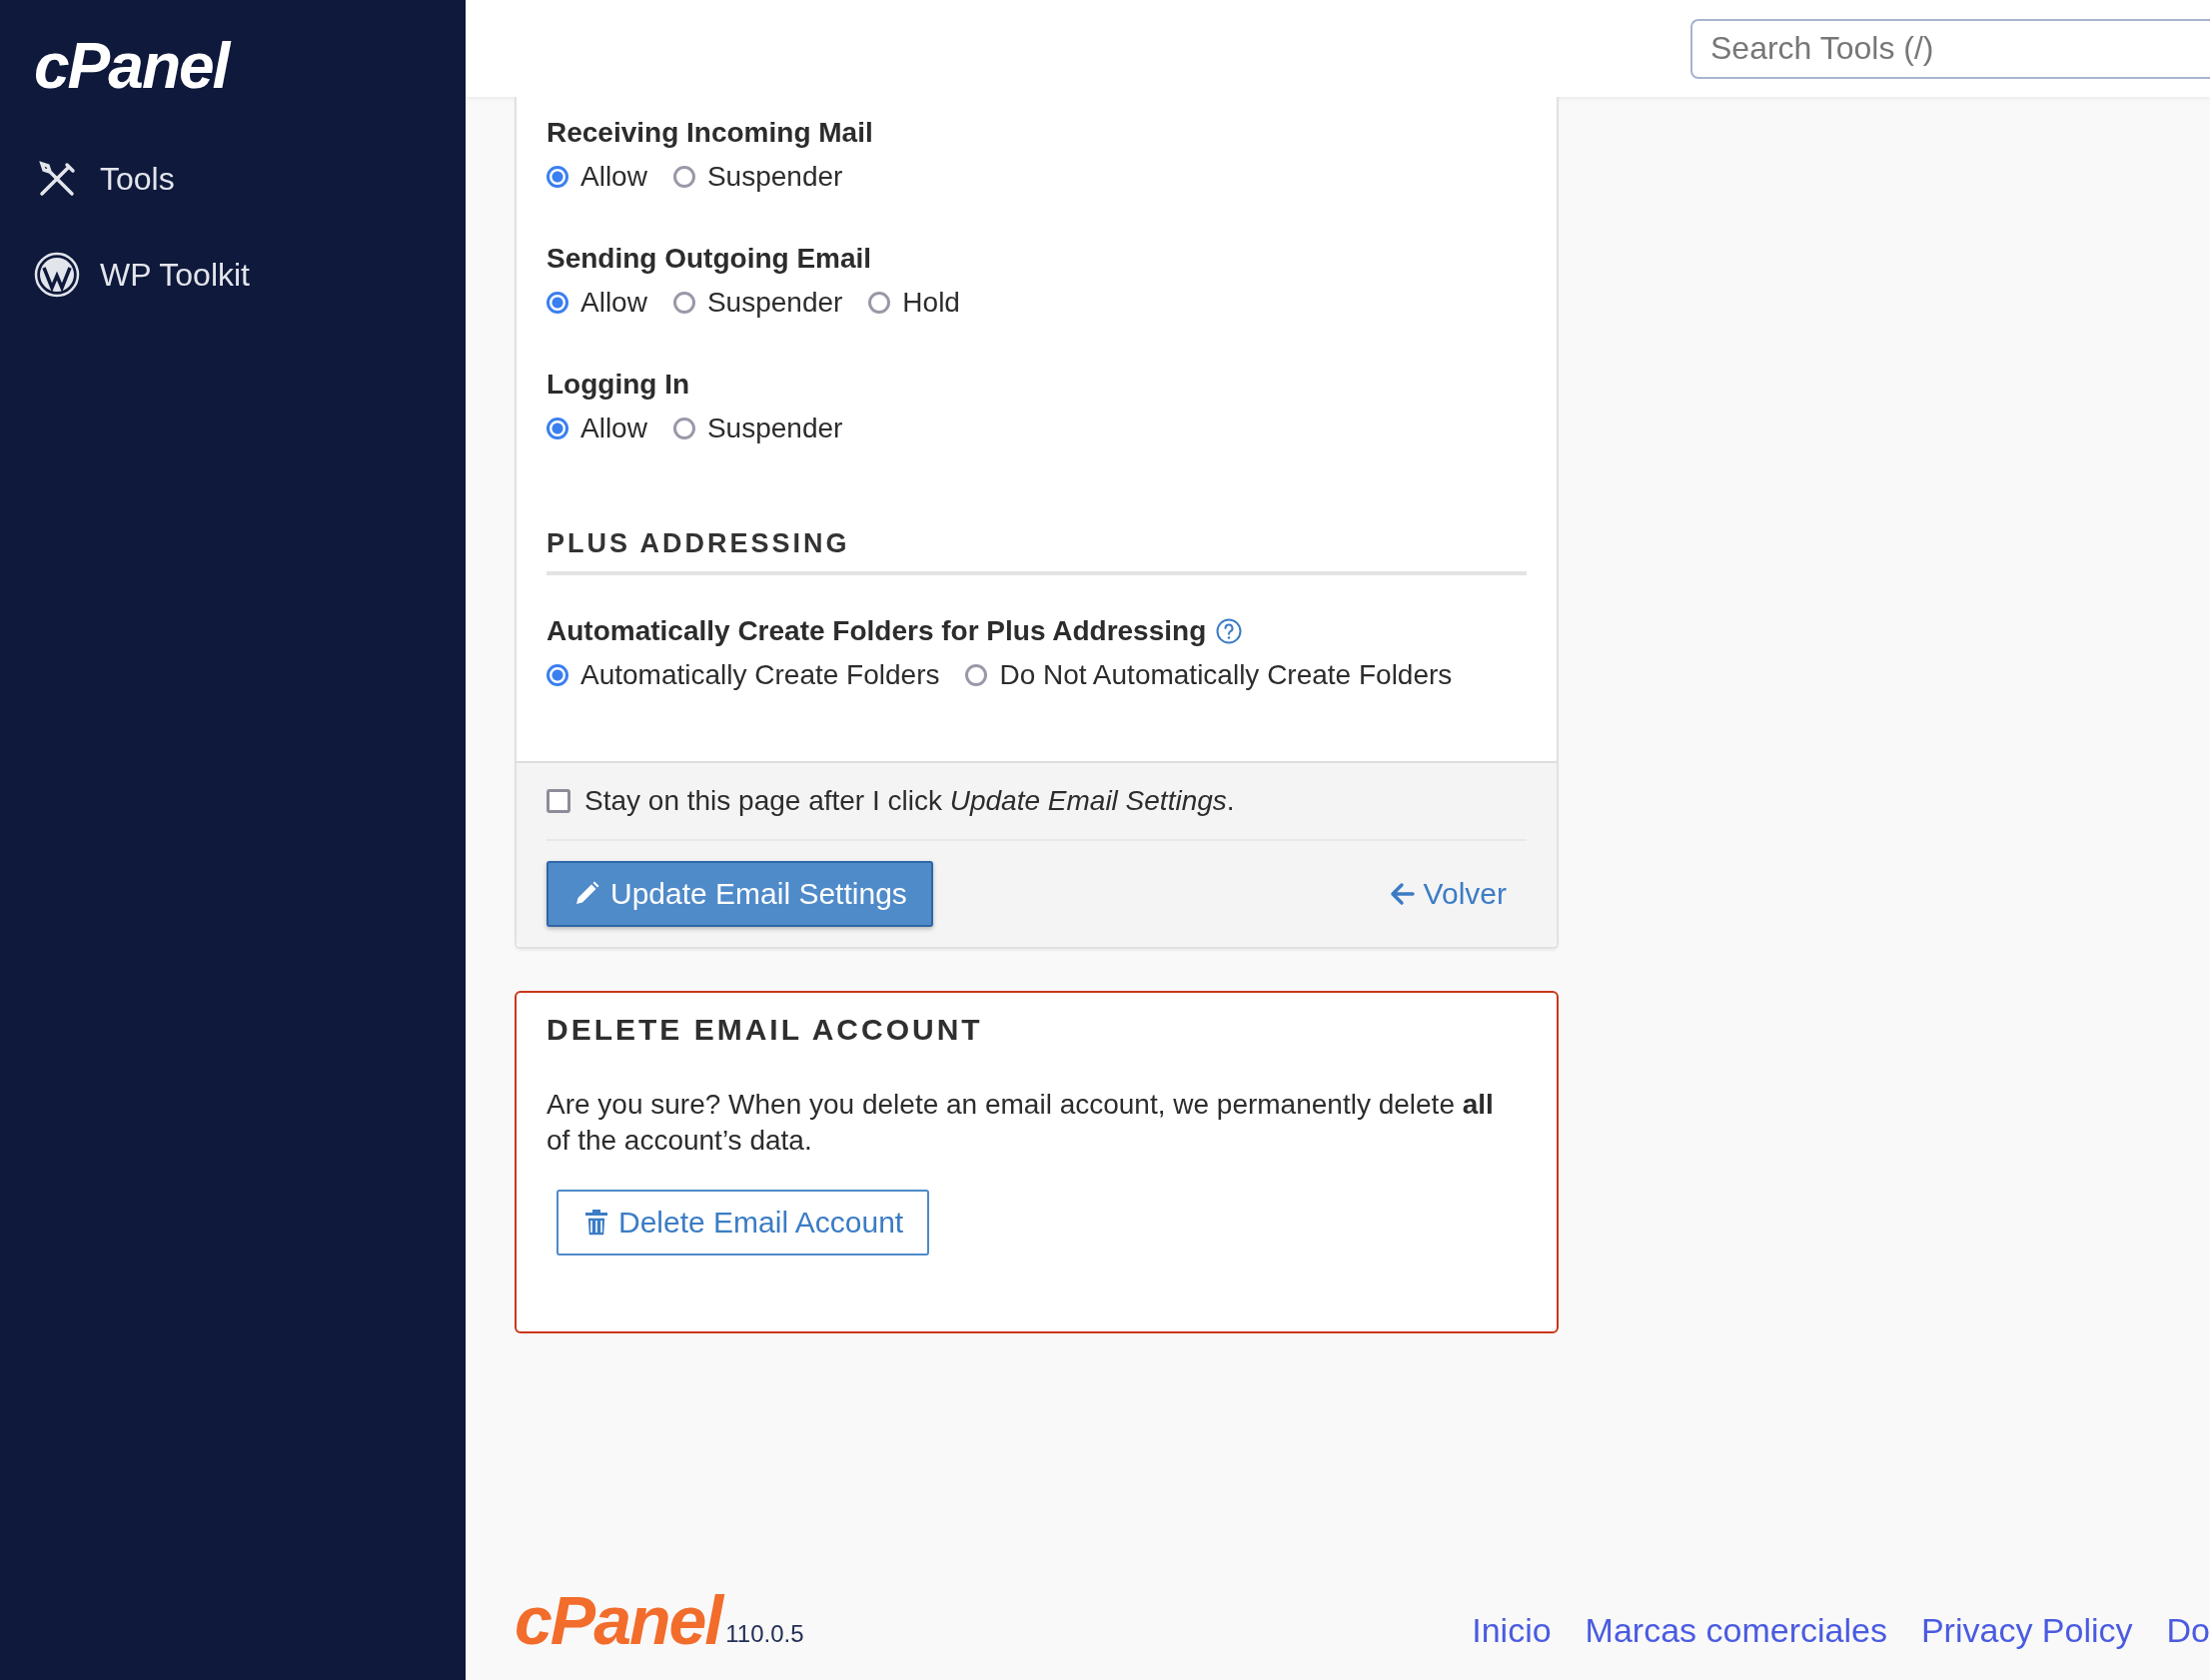  What do you see at coordinates (931, 303) in the screenshot?
I see `radio-label: Hold` at bounding box center [931, 303].